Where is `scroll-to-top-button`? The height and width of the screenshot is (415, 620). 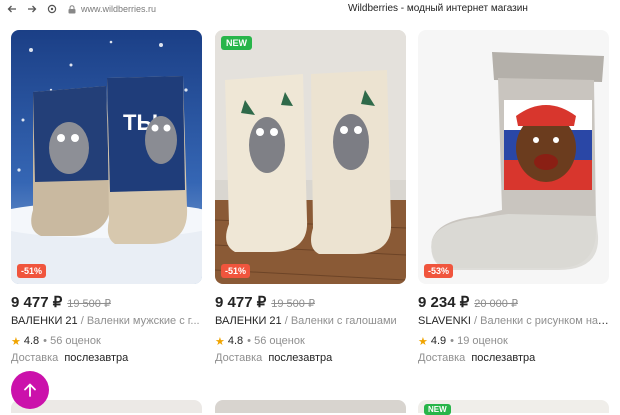 scroll-to-top-button is located at coordinates (30, 390).